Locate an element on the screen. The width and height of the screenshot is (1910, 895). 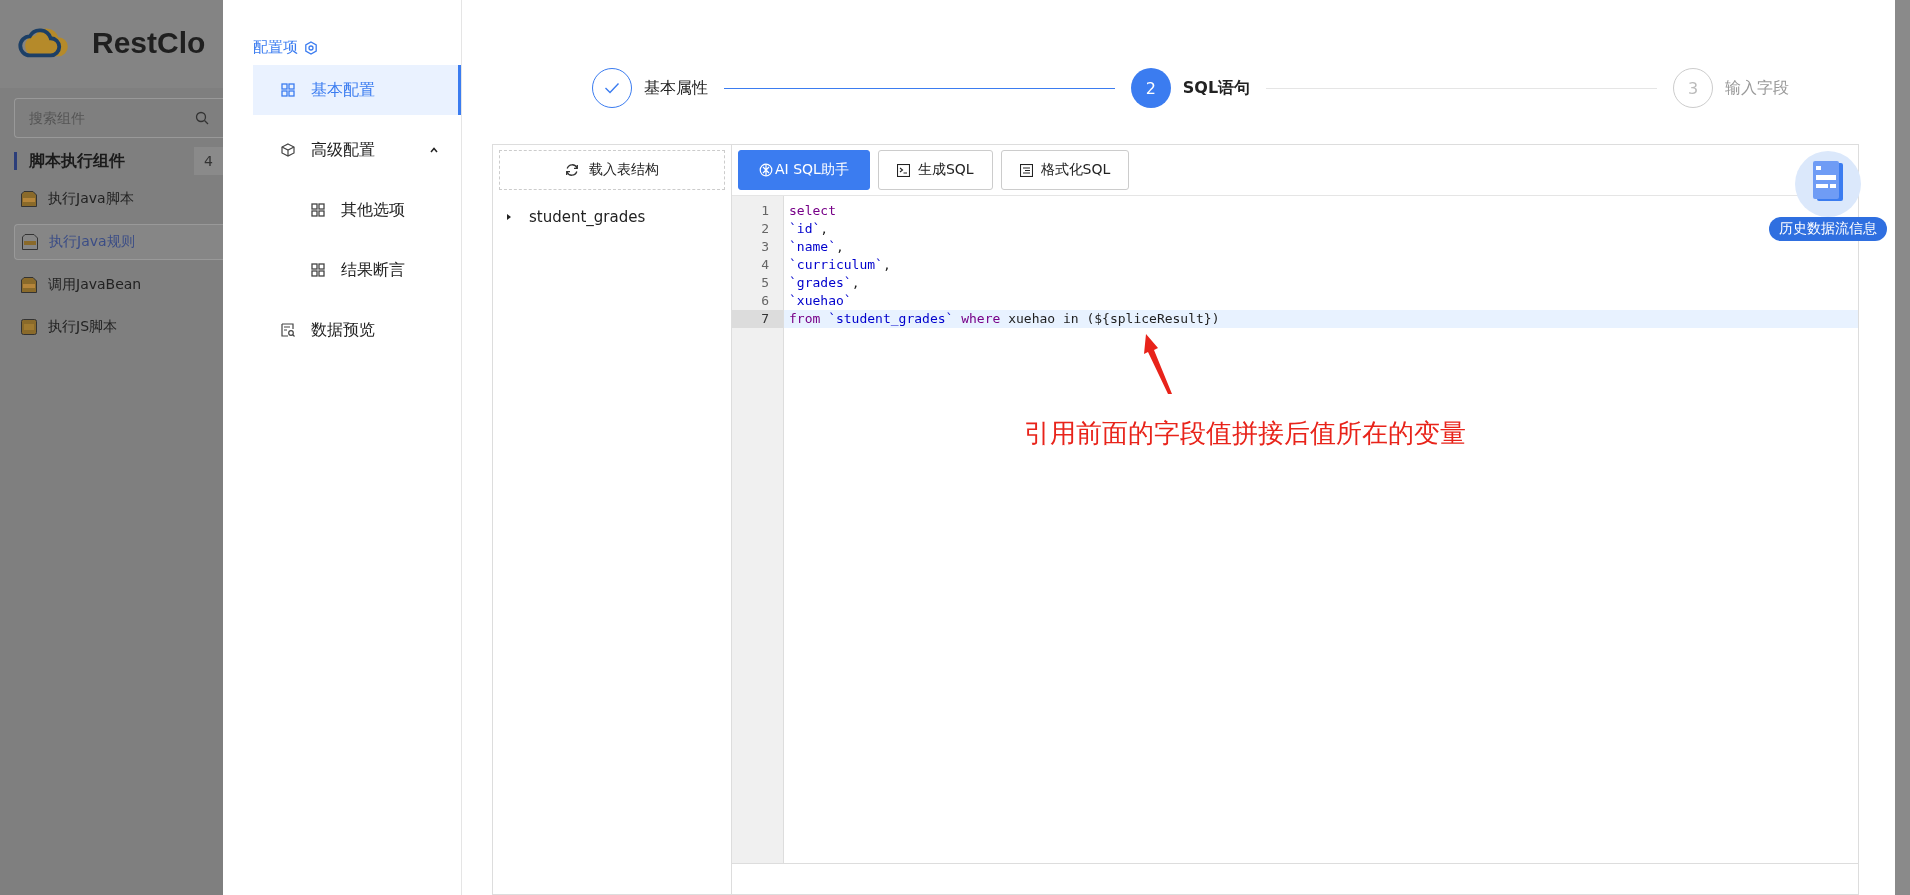
terminal-icon is located at coordinates (903, 170).